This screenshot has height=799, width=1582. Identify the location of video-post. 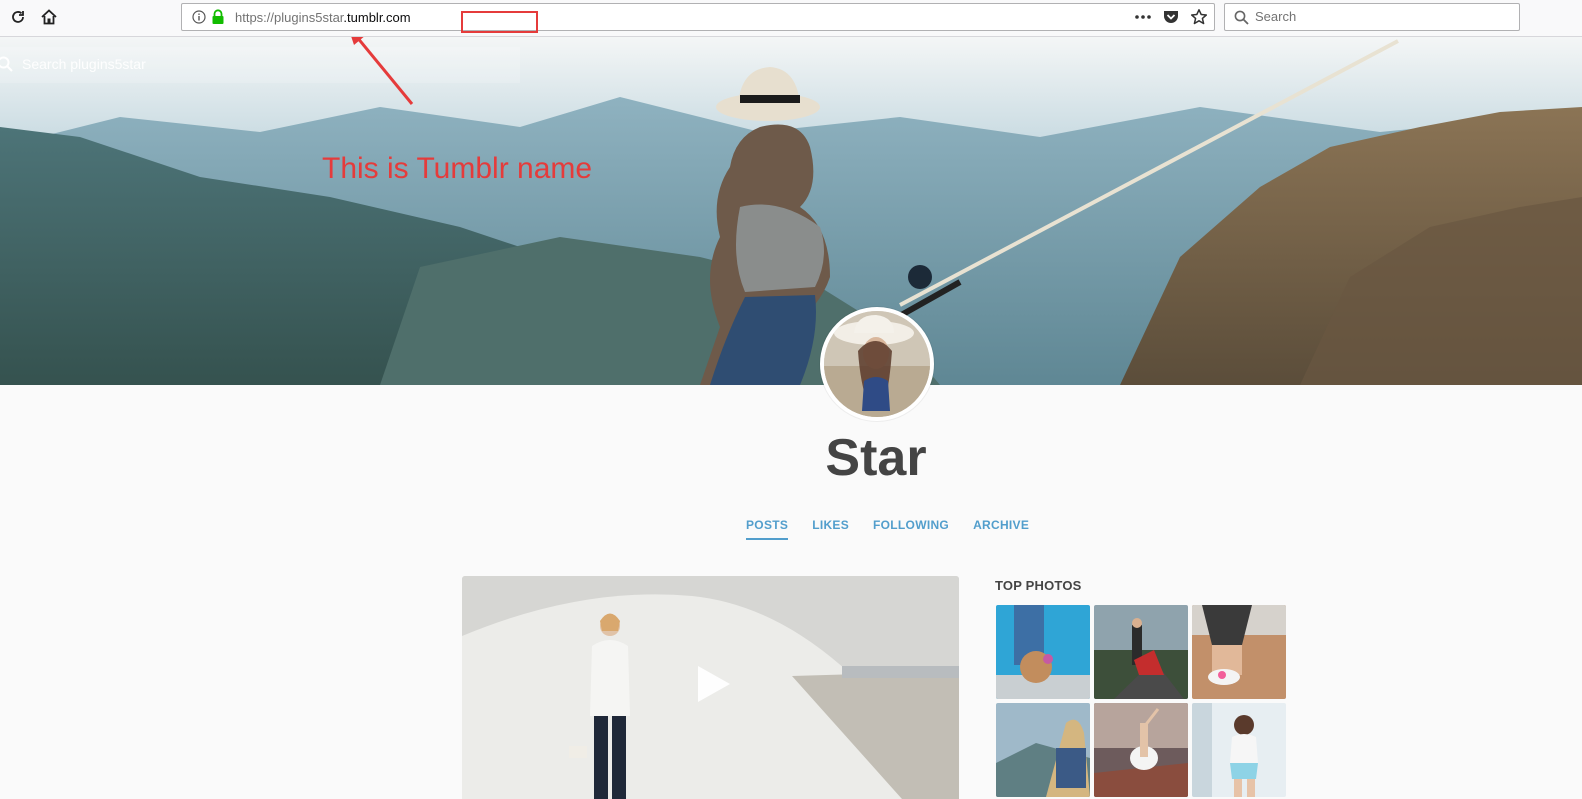
(710, 687).